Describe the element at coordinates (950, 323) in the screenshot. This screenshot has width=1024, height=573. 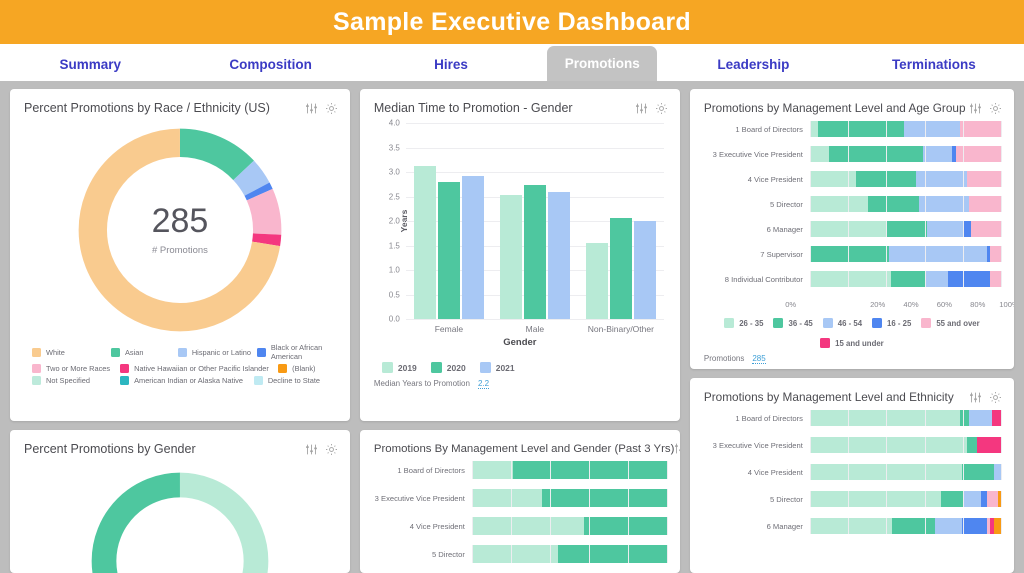
I see `legend-item-55-and-over: 55 and over` at that location.